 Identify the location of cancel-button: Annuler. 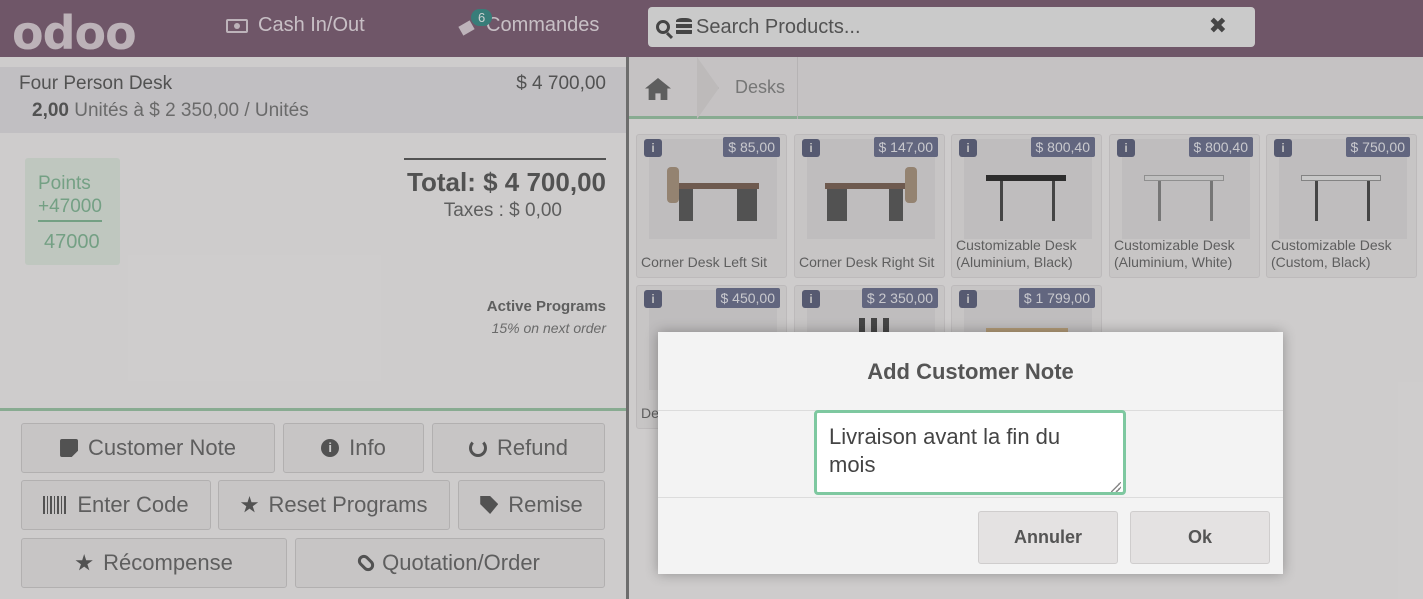
(1048, 537).